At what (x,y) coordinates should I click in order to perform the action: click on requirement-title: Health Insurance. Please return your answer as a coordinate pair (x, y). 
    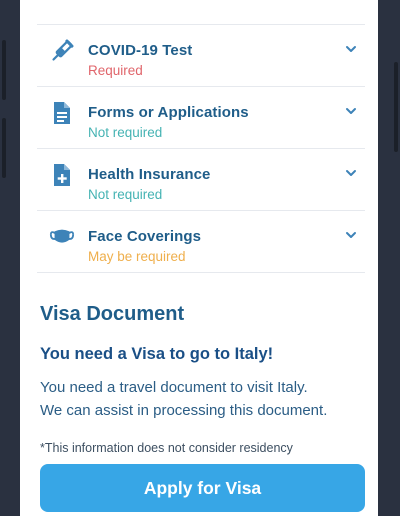
    Looking at the image, I should click on (149, 174).